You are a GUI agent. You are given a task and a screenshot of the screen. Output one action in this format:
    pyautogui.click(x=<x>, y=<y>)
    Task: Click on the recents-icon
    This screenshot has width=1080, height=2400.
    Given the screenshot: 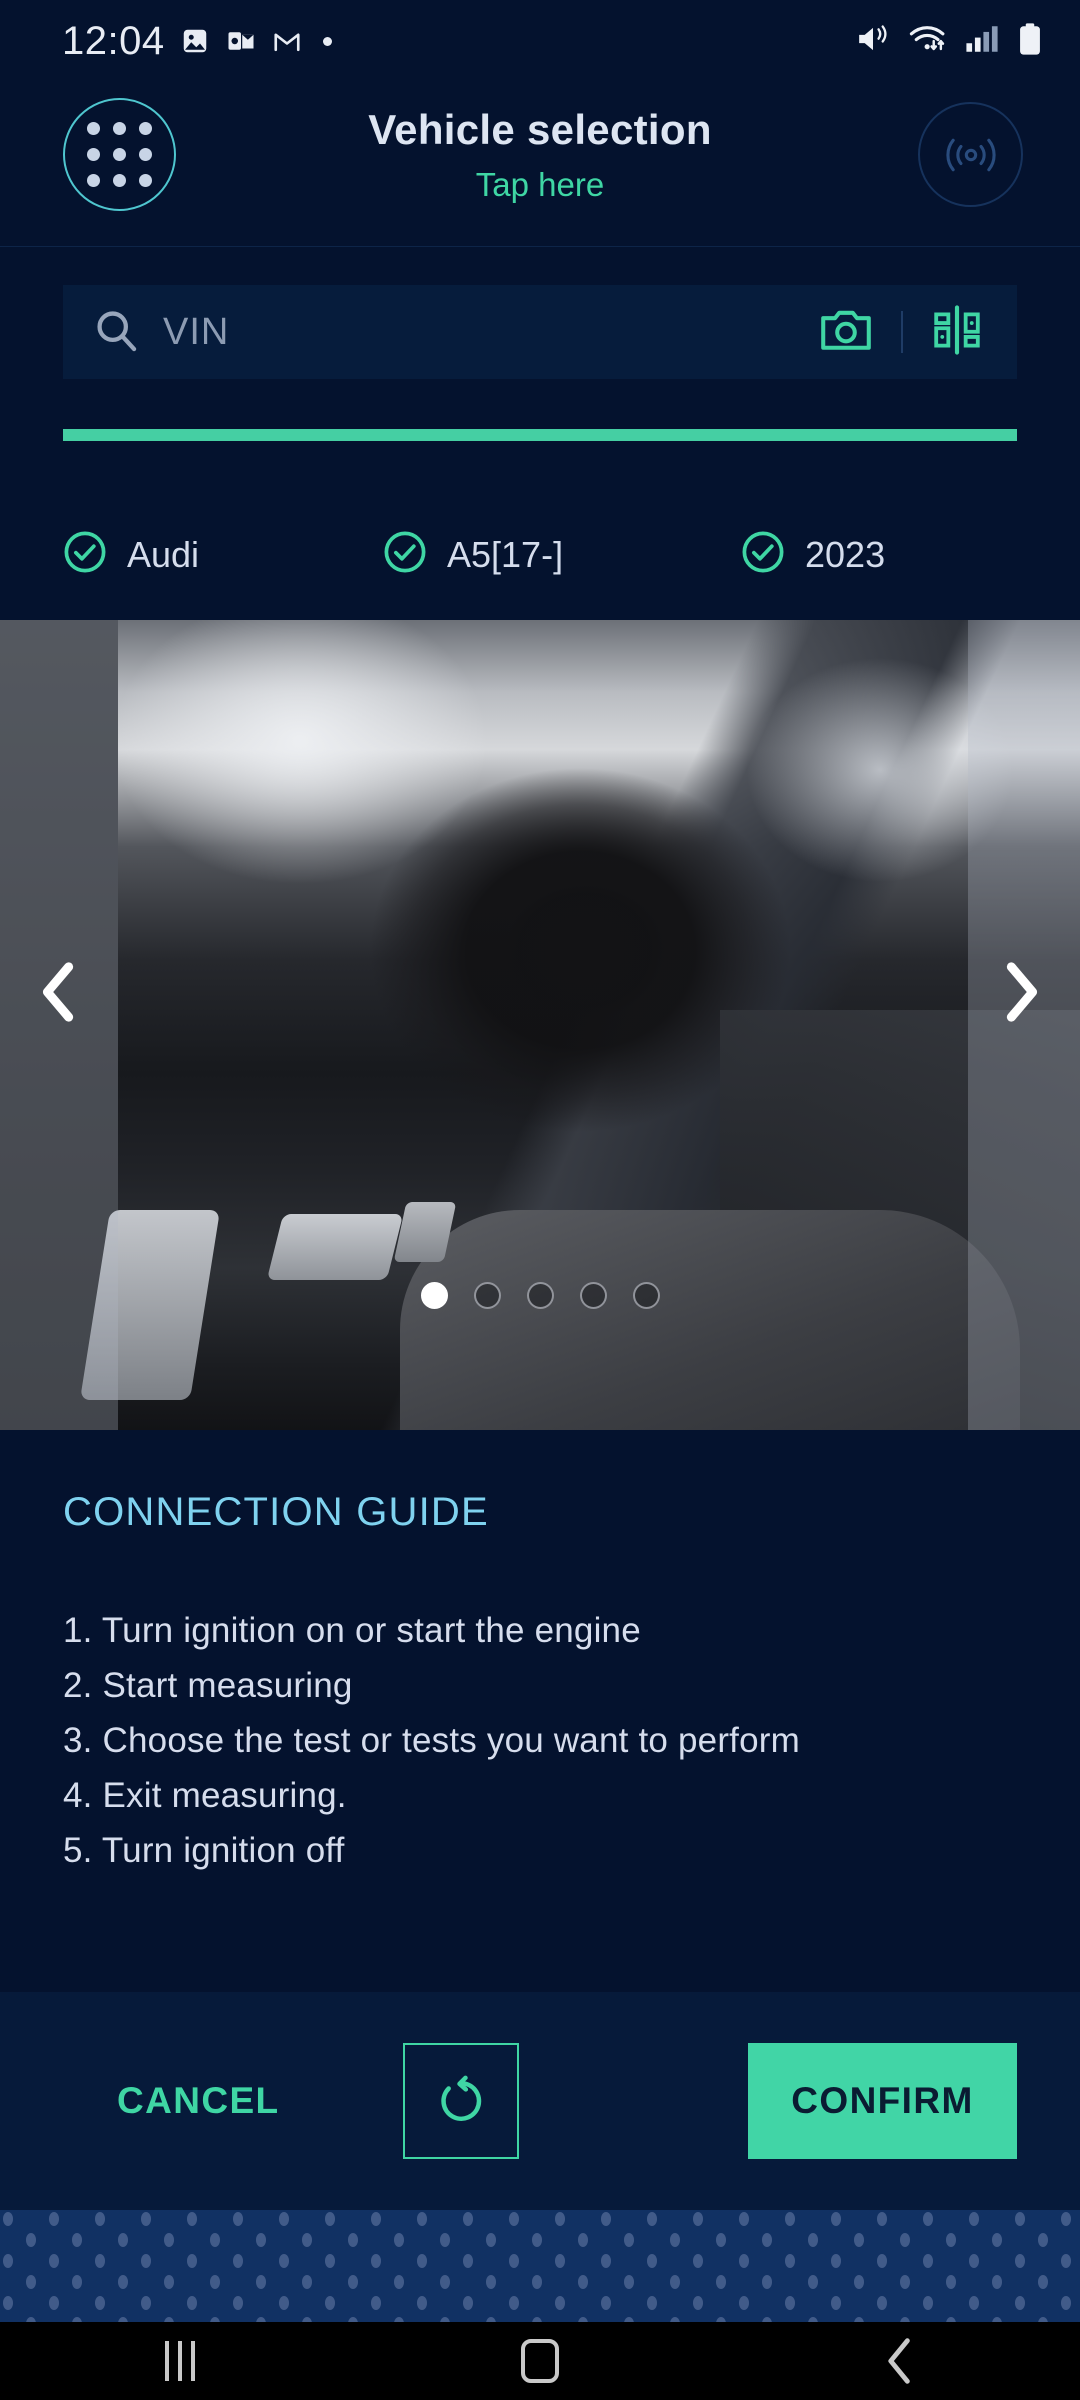 What is the action you would take?
    pyautogui.click(x=180, y=2361)
    